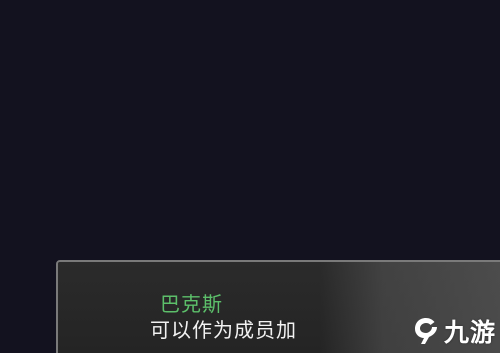 This screenshot has width=500, height=353. Describe the element at coordinates (223, 330) in the screenshot. I see `dialogue-text: 可以作为成员加` at that location.